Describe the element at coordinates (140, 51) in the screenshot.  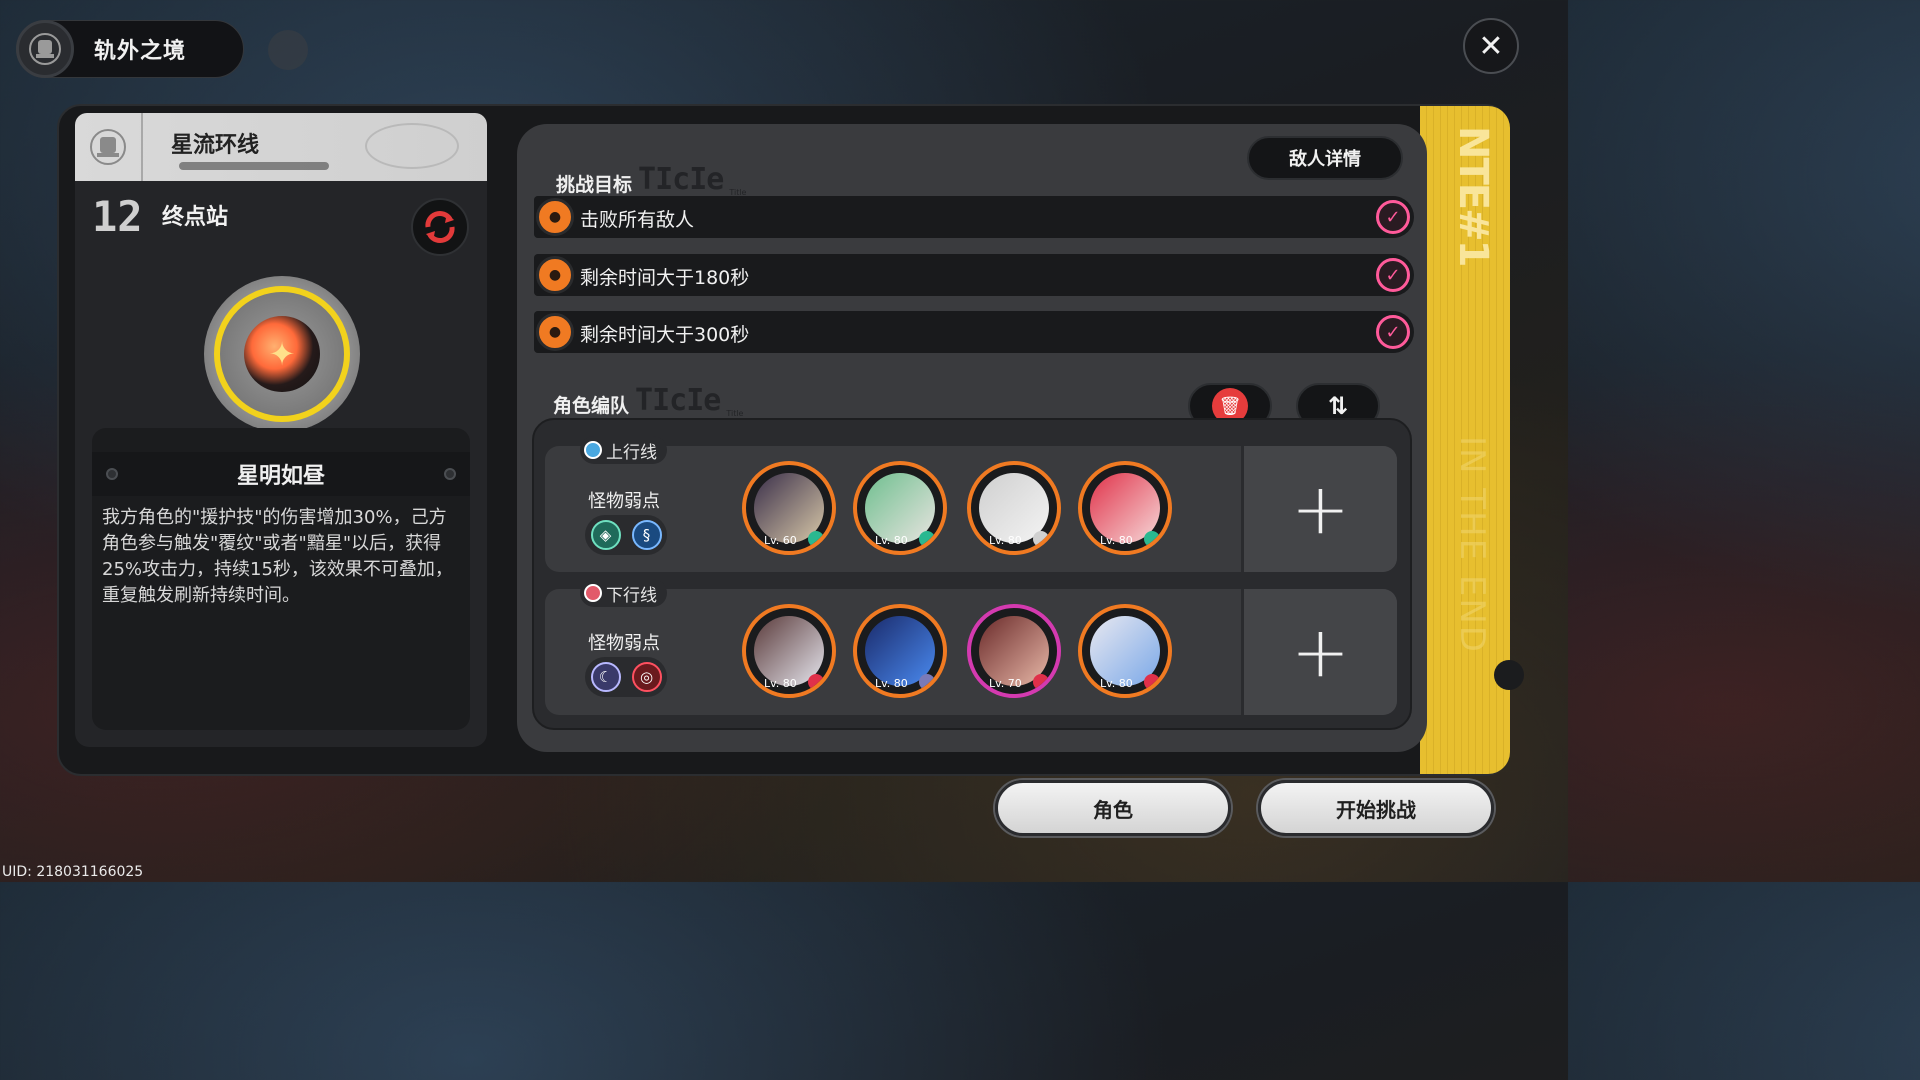
I see `page-title: 轨外之境` at that location.